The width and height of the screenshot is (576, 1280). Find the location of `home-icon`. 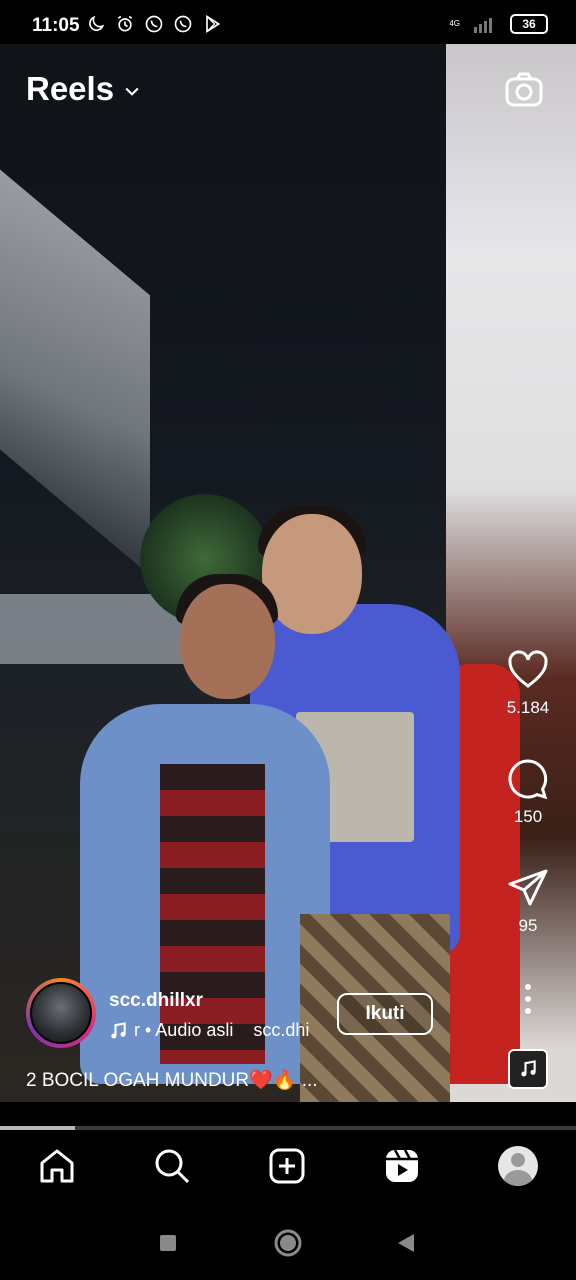

home-icon is located at coordinates (57, 1166).